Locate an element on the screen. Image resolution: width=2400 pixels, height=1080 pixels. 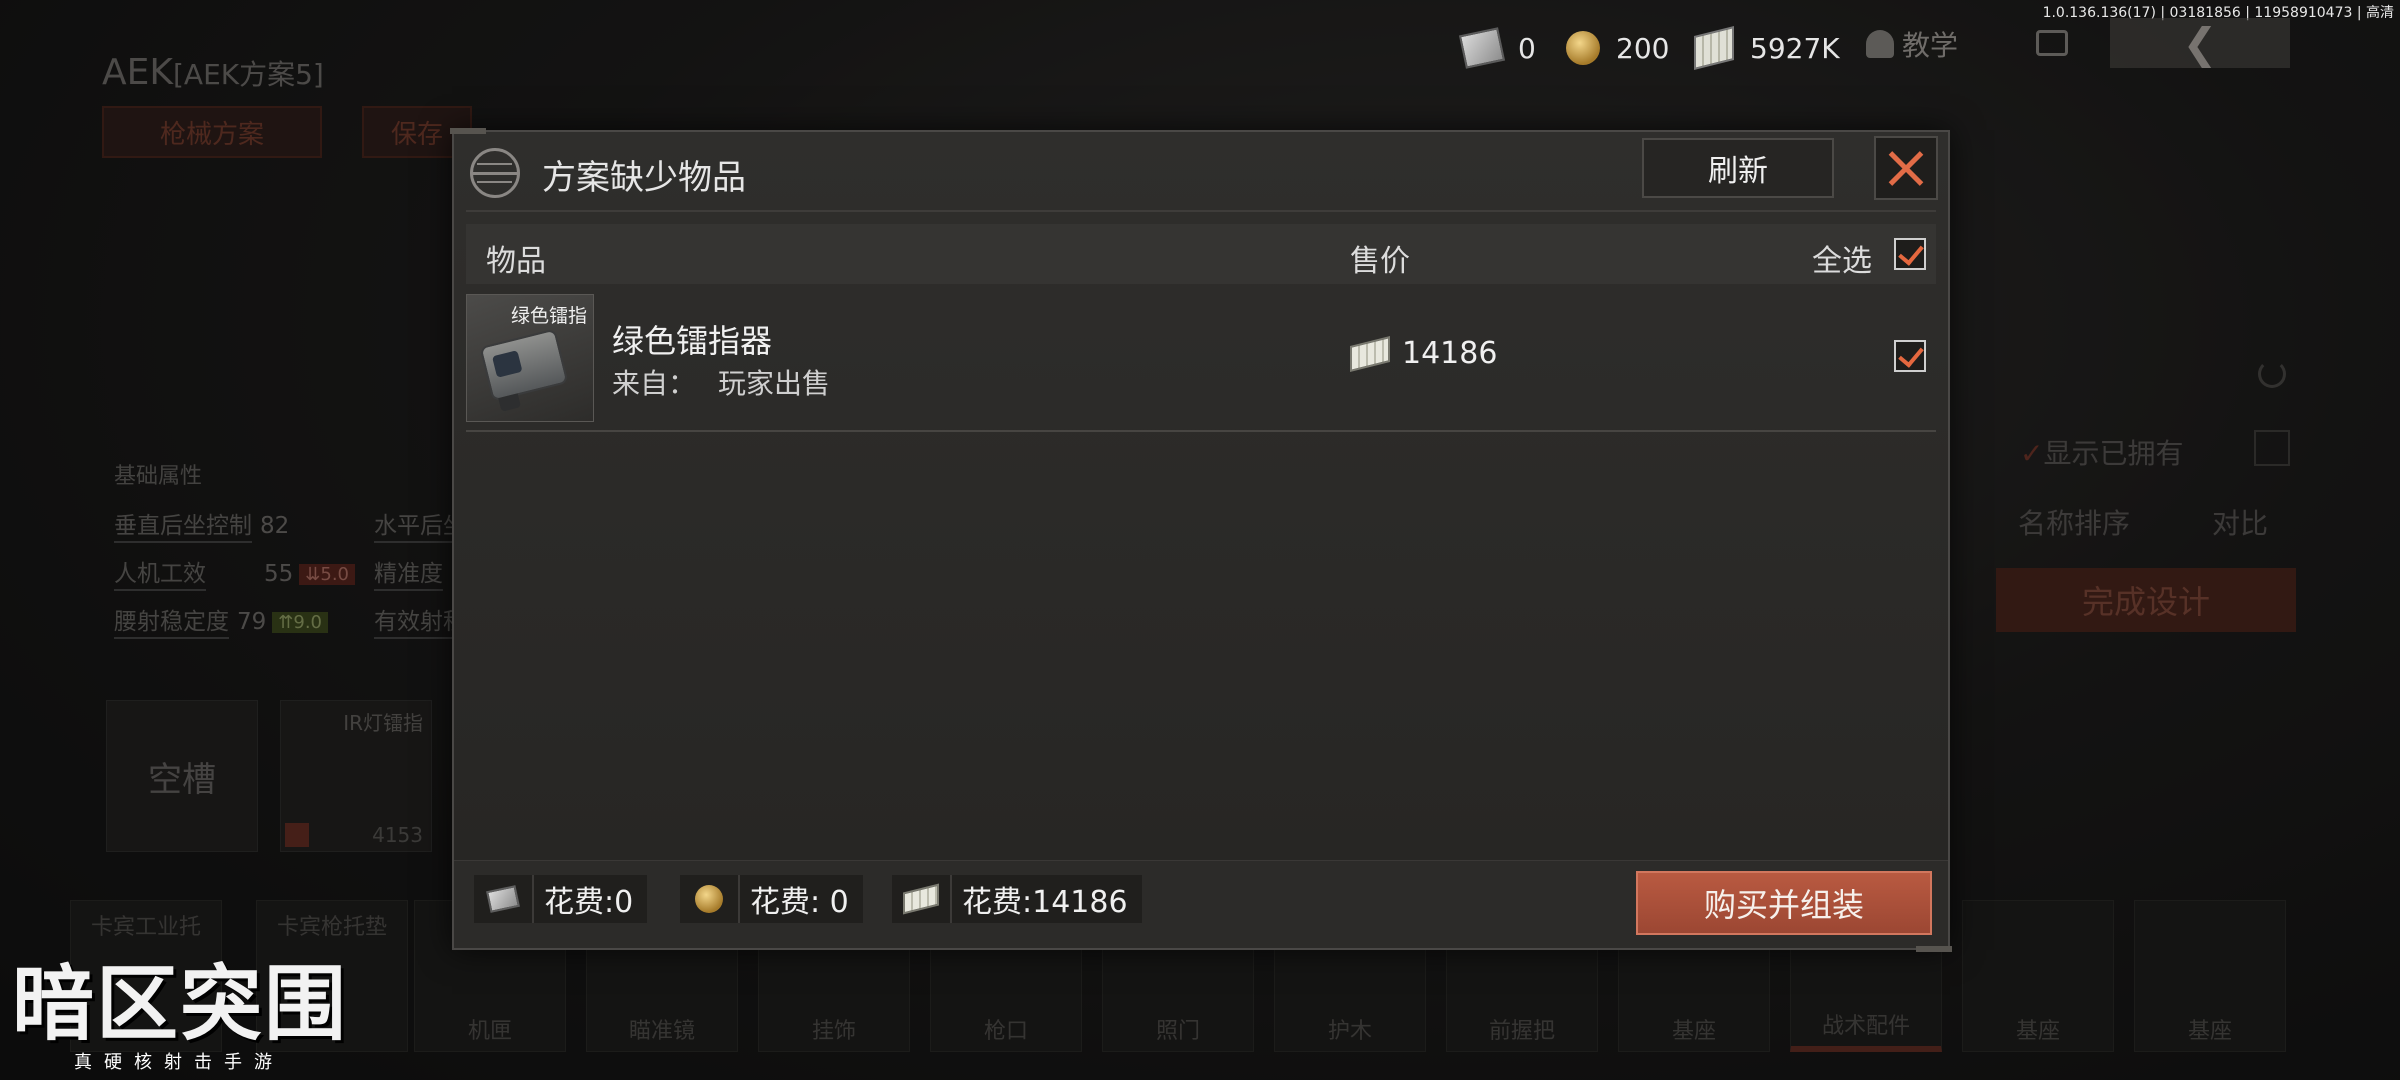
resource-cash: 5927K is located at coordinates (1767, 48).